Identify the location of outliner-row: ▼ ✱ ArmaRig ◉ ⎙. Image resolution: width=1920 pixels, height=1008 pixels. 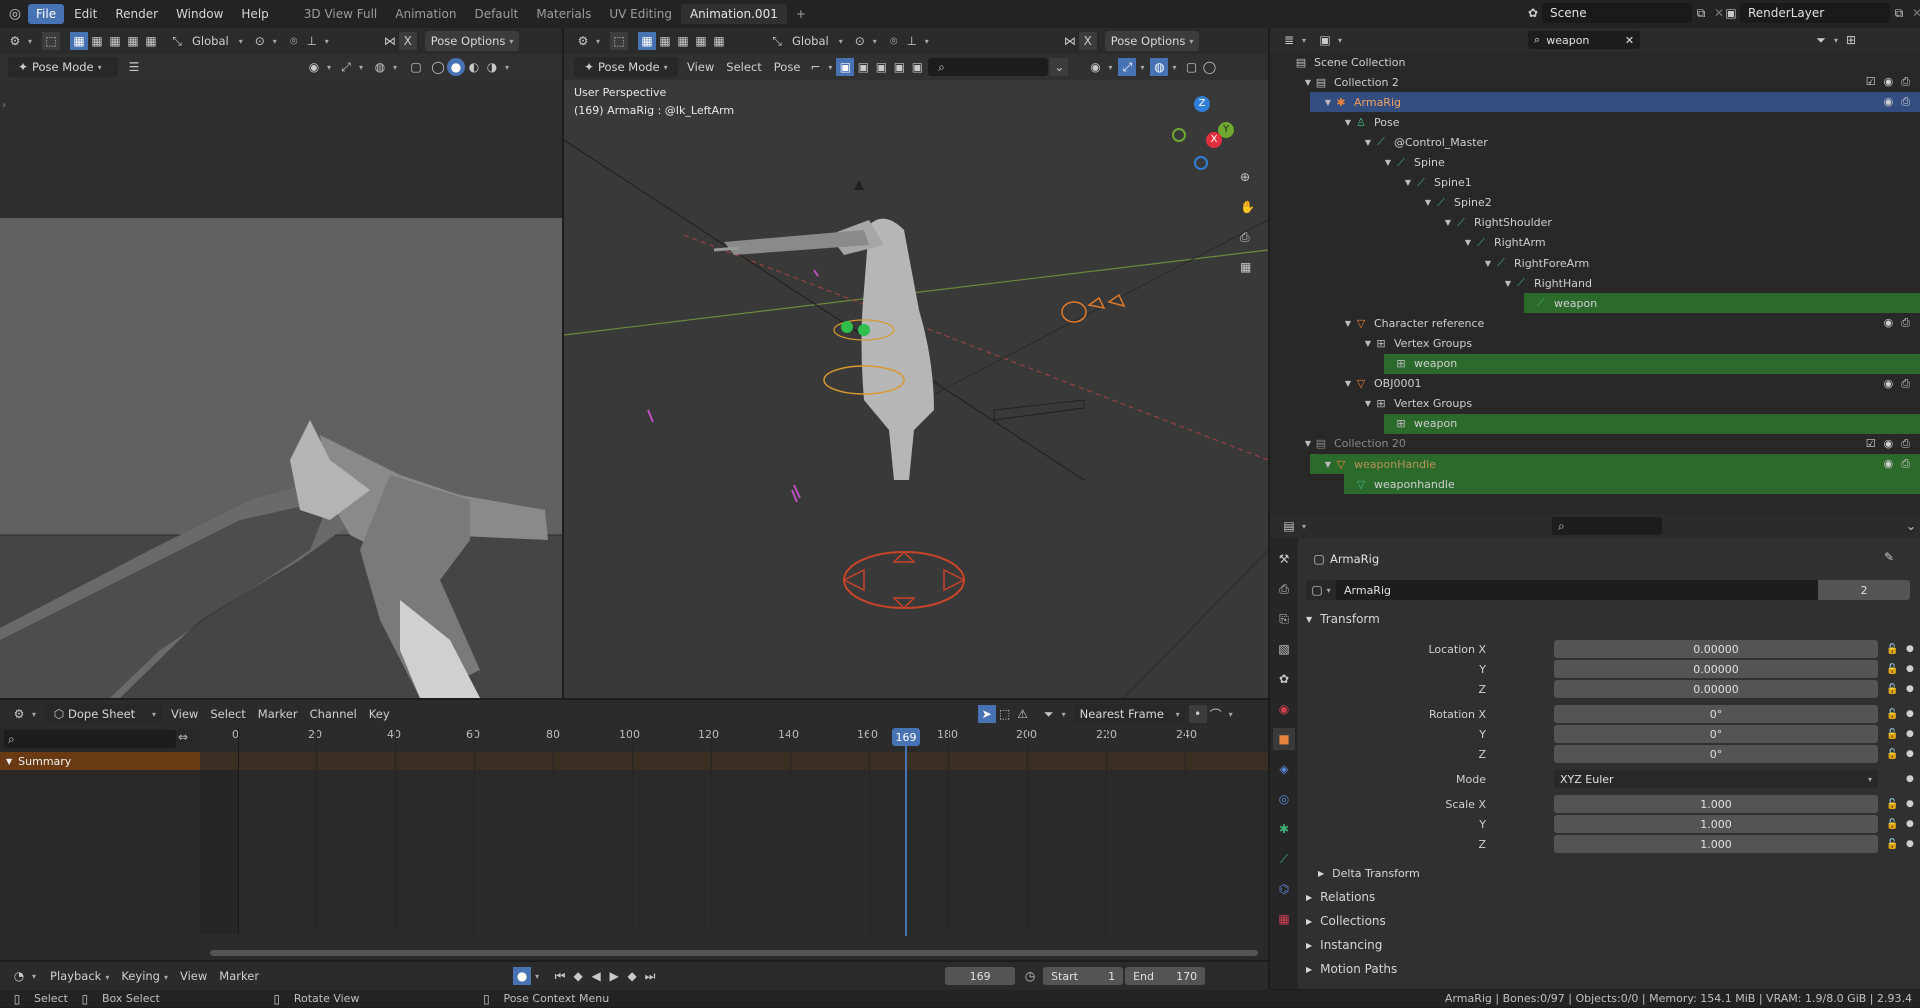
(1595, 102).